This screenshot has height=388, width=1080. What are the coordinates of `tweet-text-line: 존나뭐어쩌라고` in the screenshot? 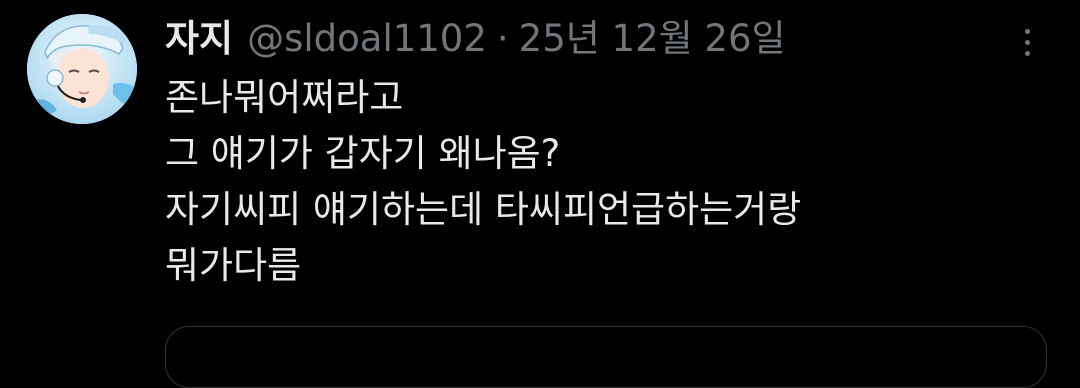 It's located at (284, 97).